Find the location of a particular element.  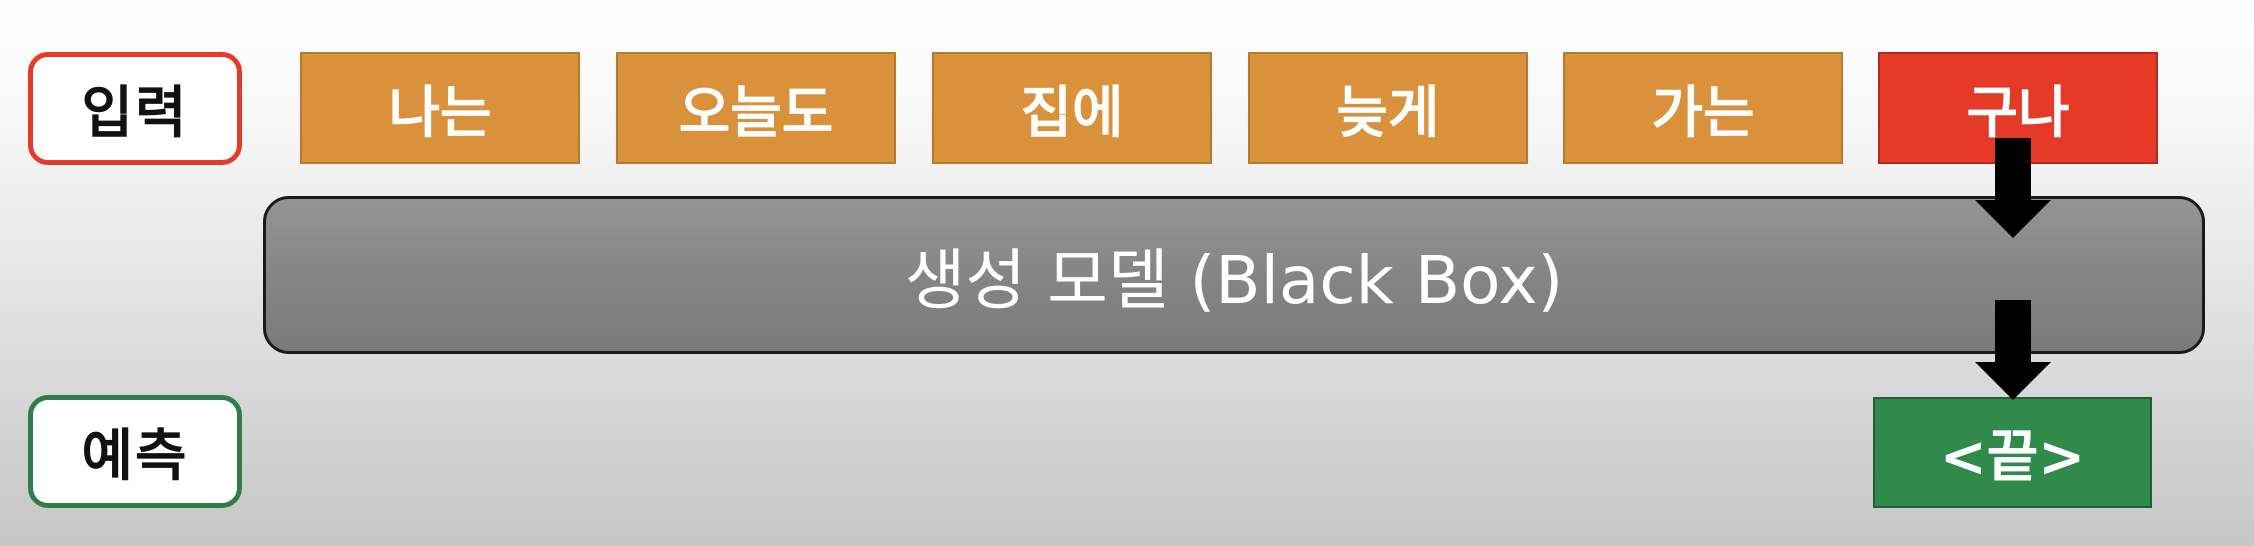

input-arrow-down-icon is located at coordinates (2013, 188).